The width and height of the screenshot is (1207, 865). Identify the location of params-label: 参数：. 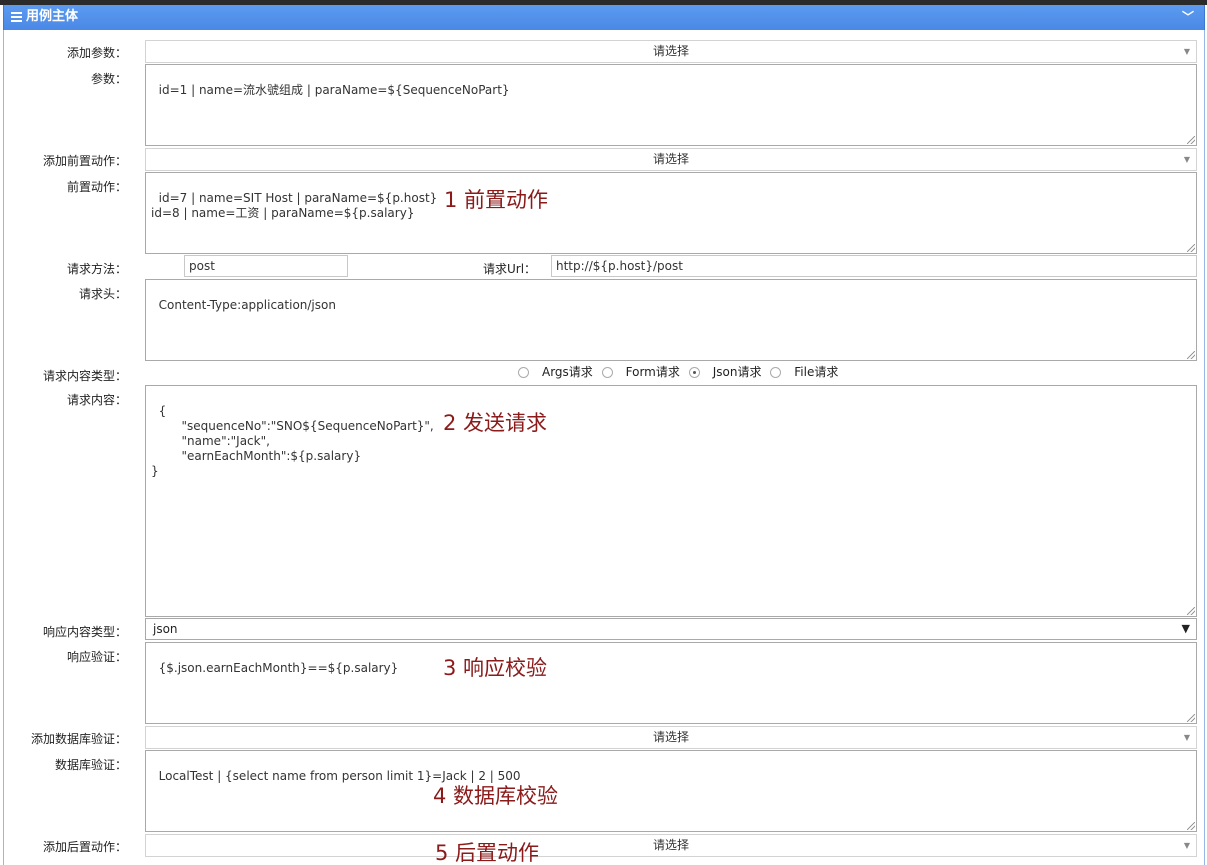
(108, 79).